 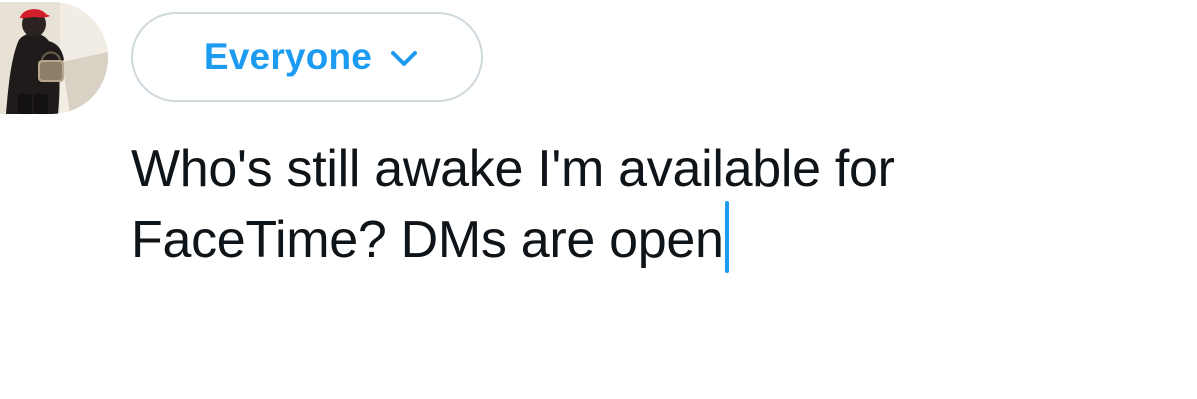 What do you see at coordinates (513, 169) in the screenshot?
I see `tweet-text-line: Who's still awake I'm available for` at bounding box center [513, 169].